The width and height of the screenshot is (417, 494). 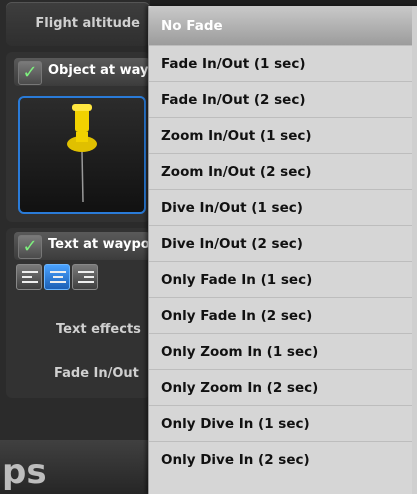 What do you see at coordinates (283, 388) in the screenshot?
I see `dropdown-option: Only Zoom In (2 sec)` at bounding box center [283, 388].